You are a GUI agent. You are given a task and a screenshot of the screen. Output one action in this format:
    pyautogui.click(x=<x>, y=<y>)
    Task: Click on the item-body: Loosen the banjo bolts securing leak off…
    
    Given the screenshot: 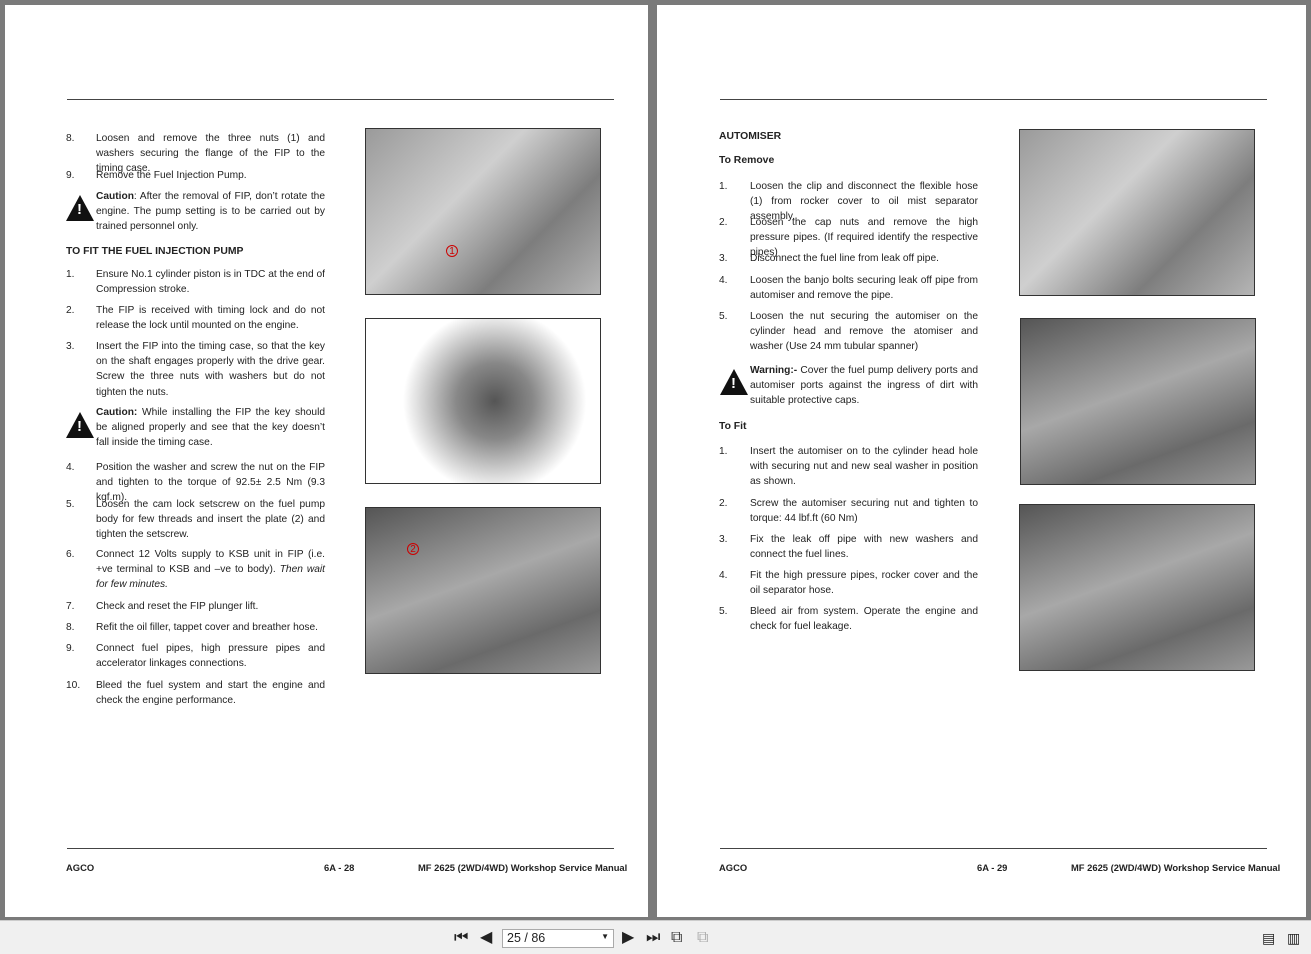 What is the action you would take?
    pyautogui.click(x=864, y=288)
    